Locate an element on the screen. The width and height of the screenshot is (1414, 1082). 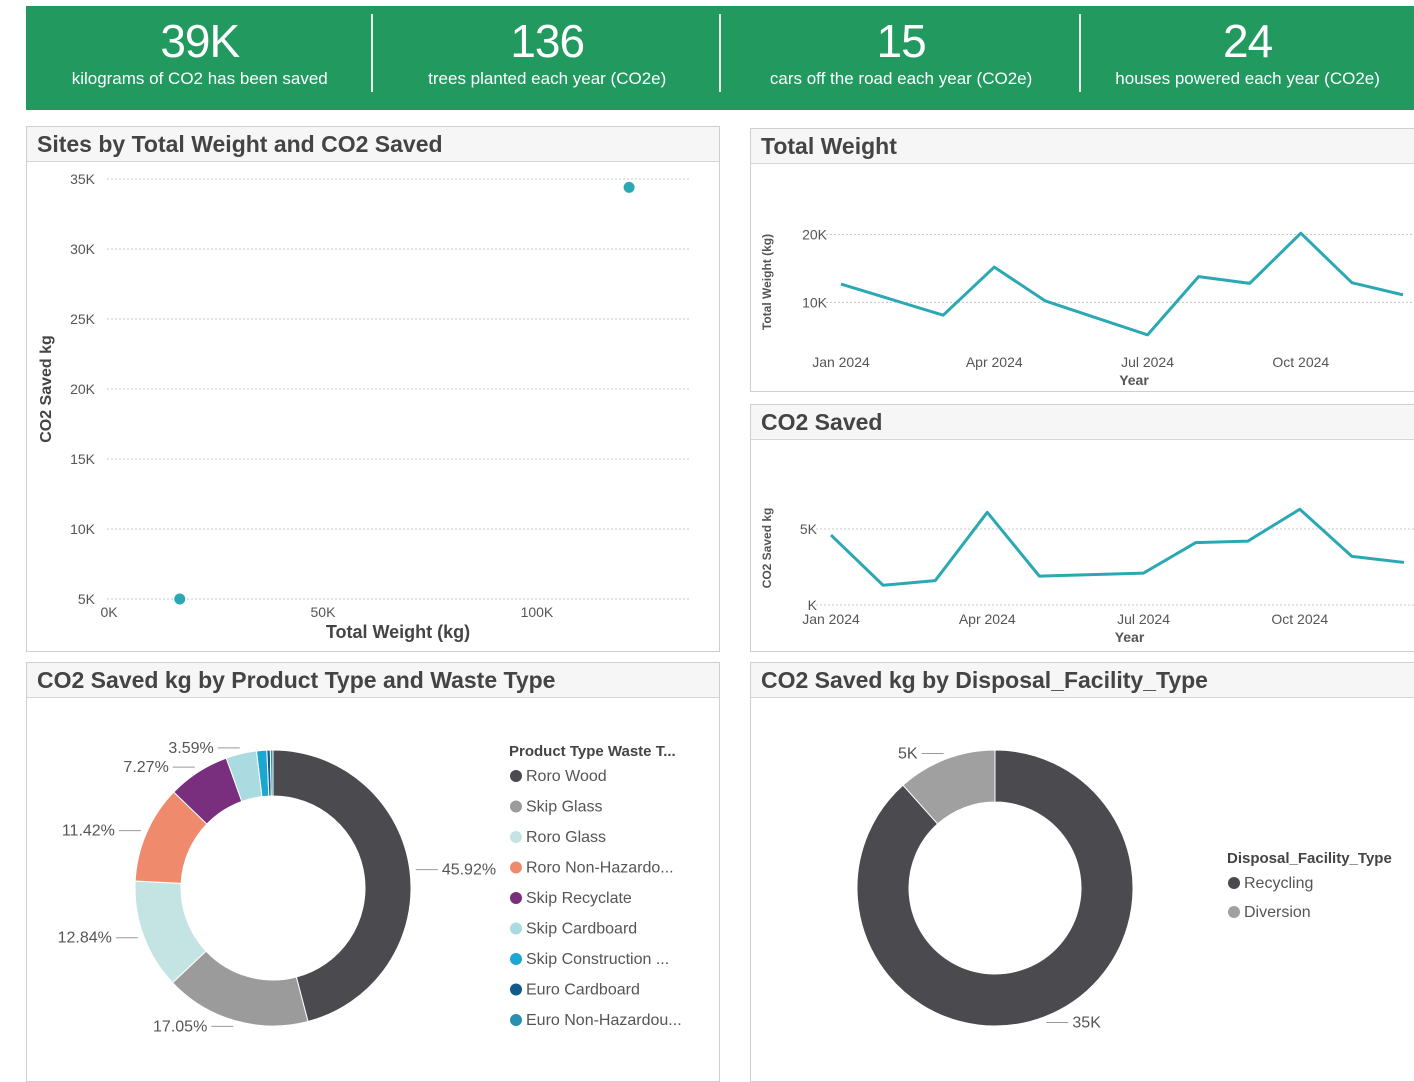
kpi-houses-powered: 24 houses powered each year (CO2e) is located at coordinates (1247, 58).